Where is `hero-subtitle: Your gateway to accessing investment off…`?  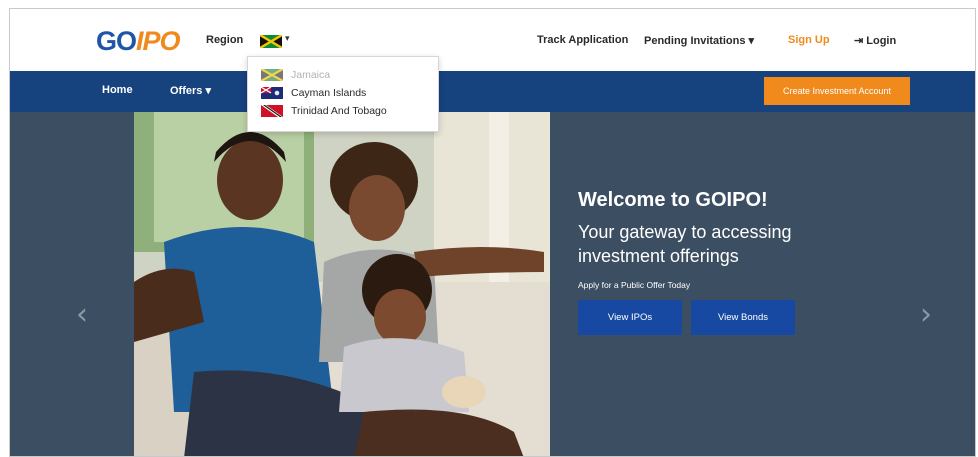
hero-subtitle: Your gateway to accessing investment off… is located at coordinates (685, 244).